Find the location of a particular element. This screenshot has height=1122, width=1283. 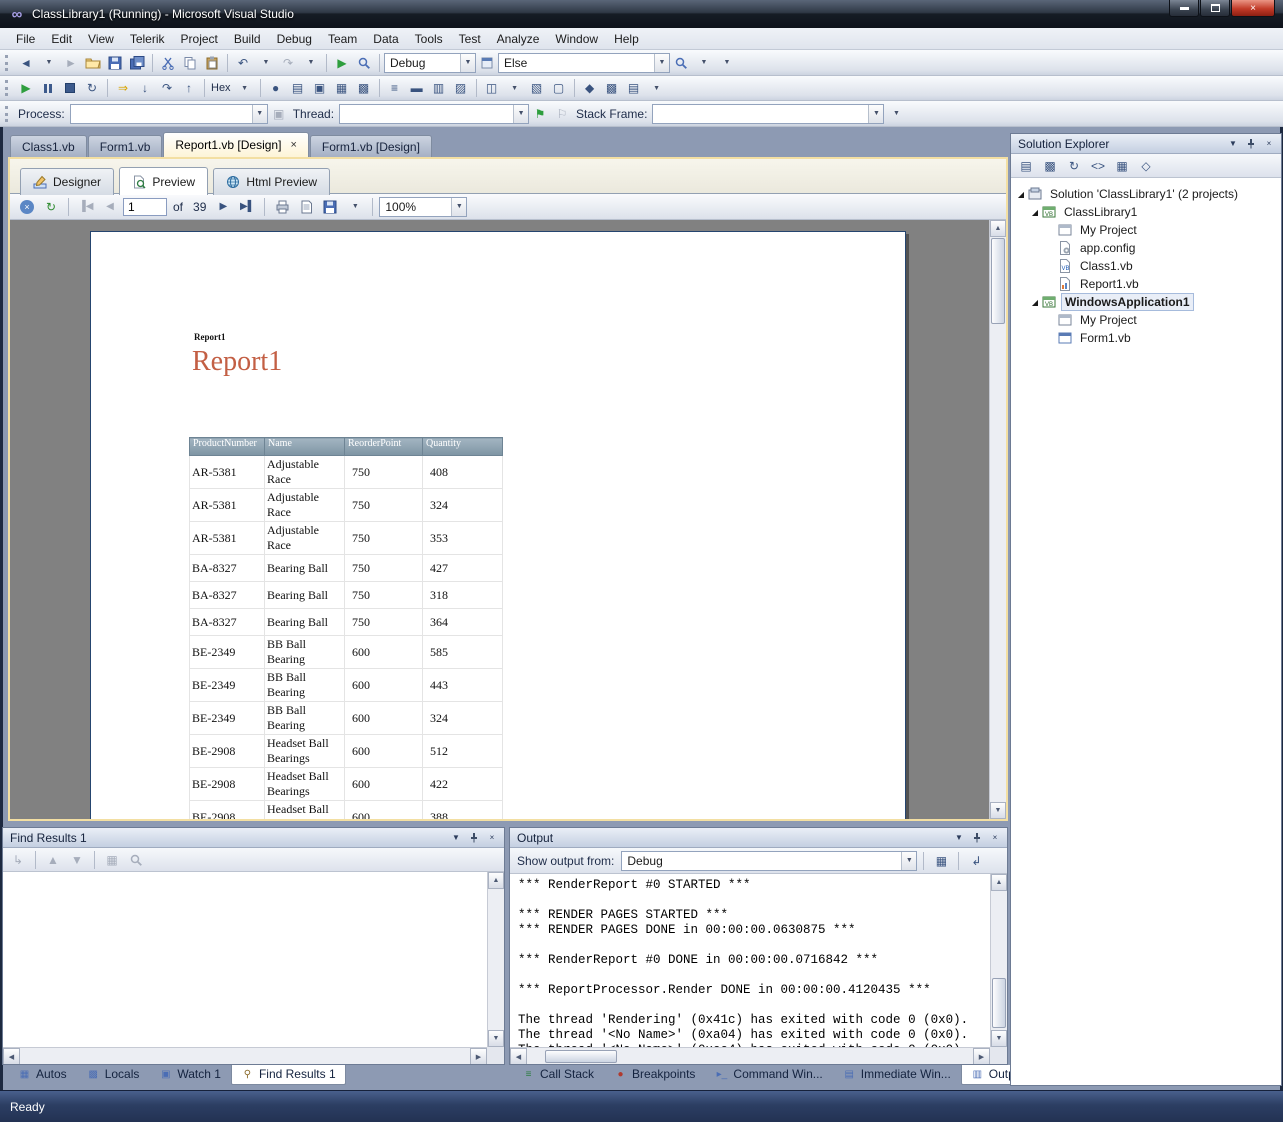

menu-debug: Debug is located at coordinates (294, 39).